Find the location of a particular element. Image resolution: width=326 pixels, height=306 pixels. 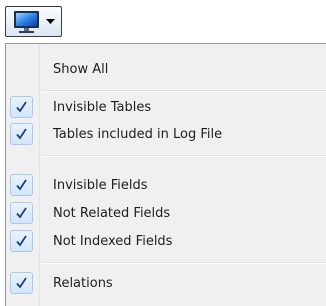

menu-item-label: Show All is located at coordinates (81, 69).